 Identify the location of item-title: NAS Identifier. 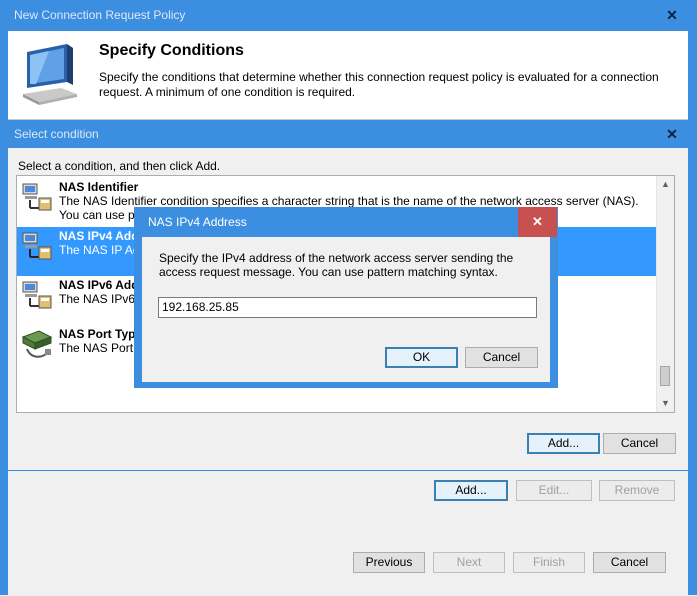
(99, 187).